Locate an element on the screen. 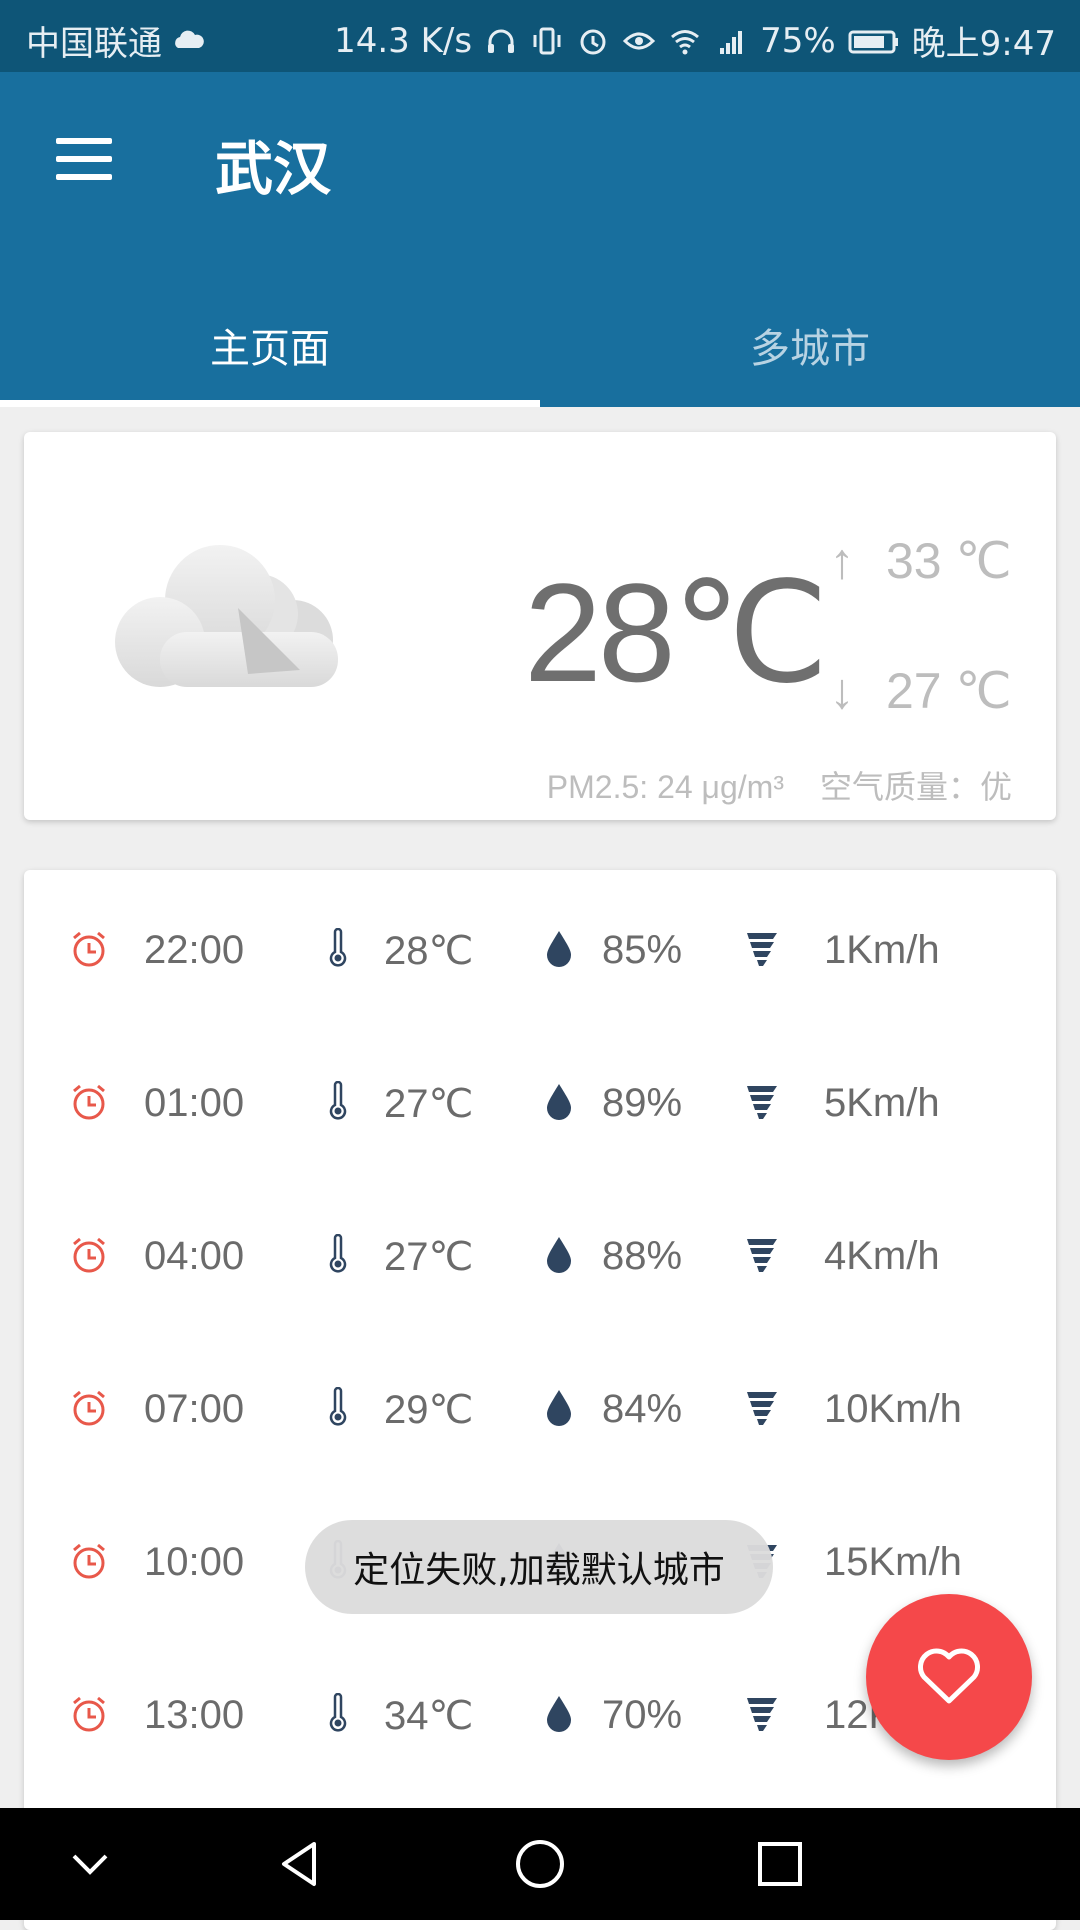 The width and height of the screenshot is (1080, 1930). low-temperature: ↓ 27 ℃ is located at coordinates (918, 691).